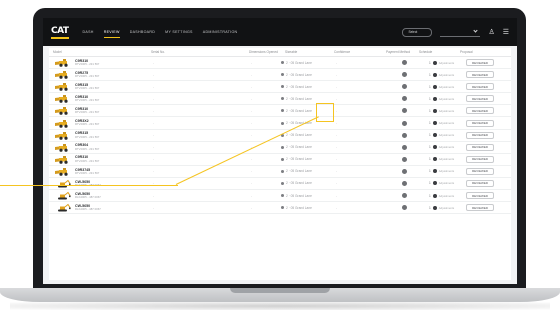 This screenshot has height=319, width=560. Describe the element at coordinates (88, 32) in the screenshot. I see `nav-item-dash: Dash` at that location.